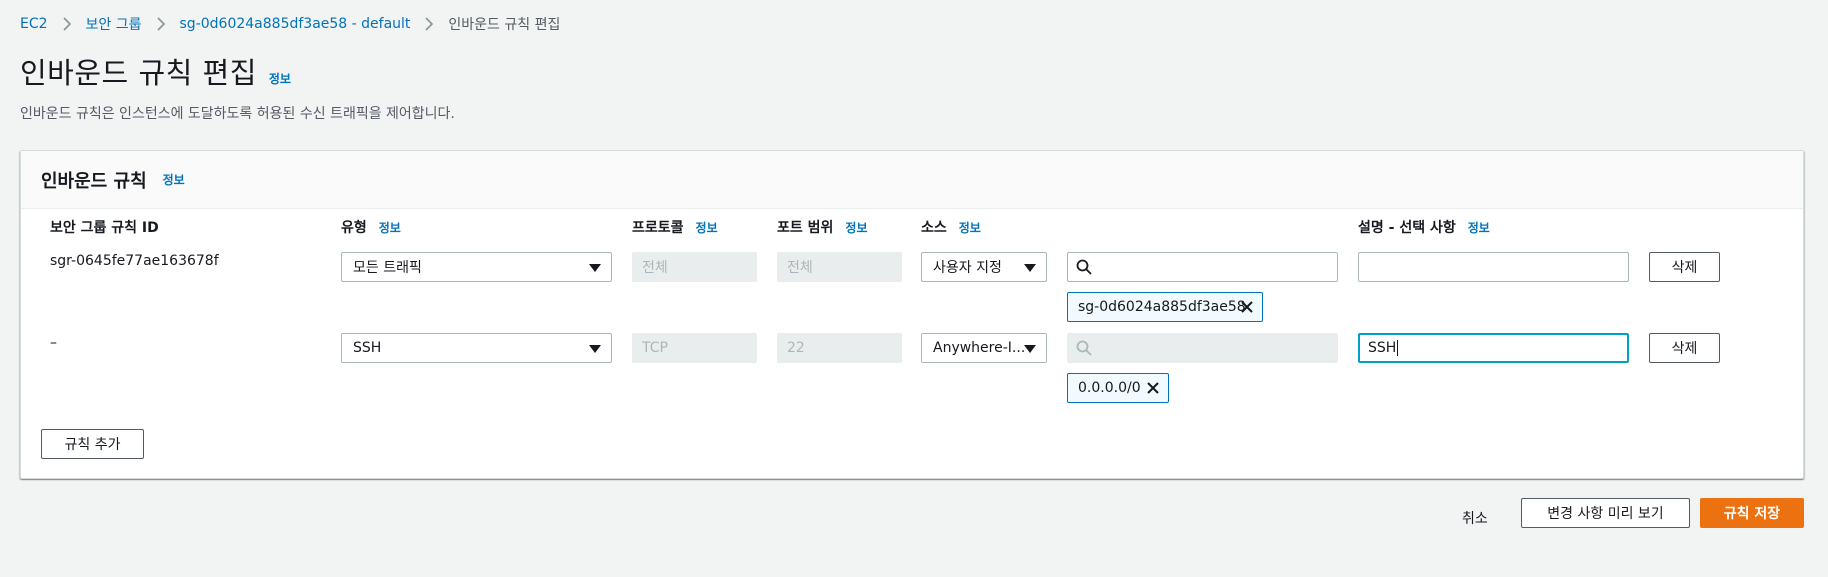  I want to click on text-cursor, so click(1398, 348).